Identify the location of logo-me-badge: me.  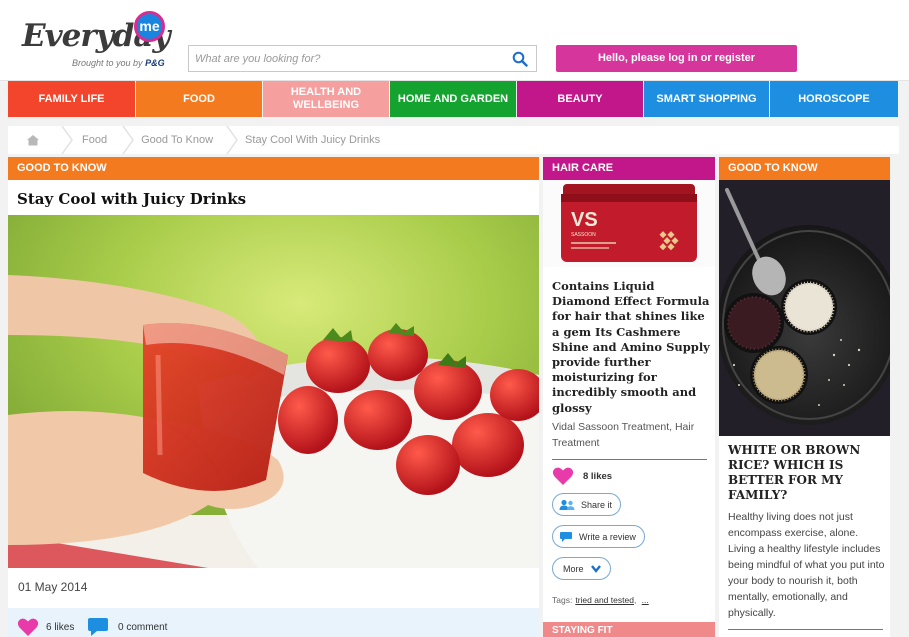
(149, 26).